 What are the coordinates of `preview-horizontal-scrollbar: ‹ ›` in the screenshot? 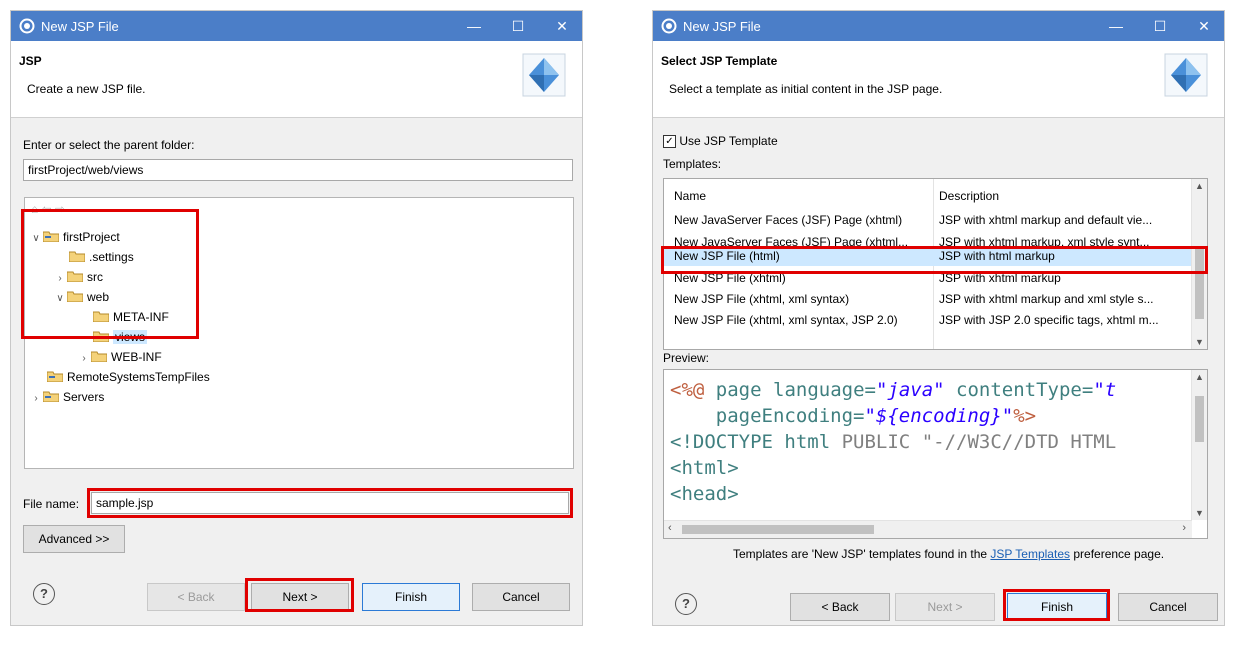 It's located at (928, 529).